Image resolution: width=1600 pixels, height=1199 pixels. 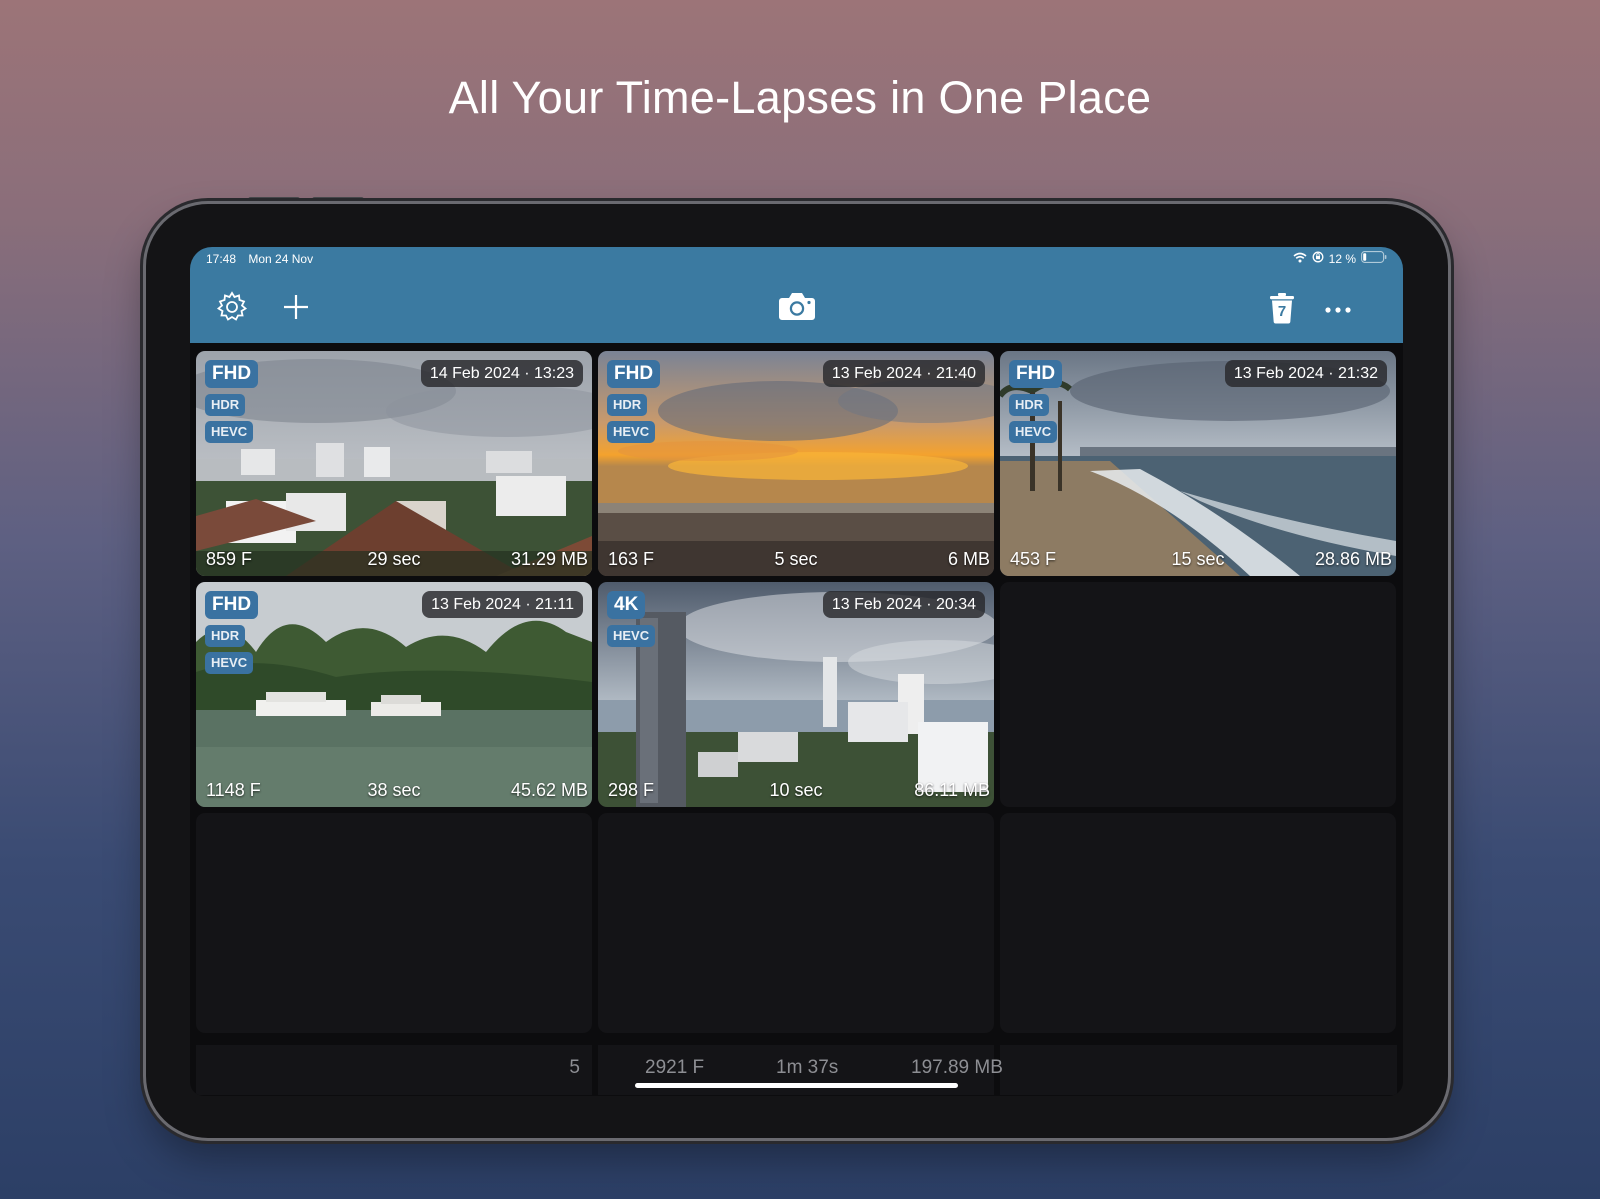 I want to click on headline: All Your Time-Lapses in One Place, so click(x=800, y=97).